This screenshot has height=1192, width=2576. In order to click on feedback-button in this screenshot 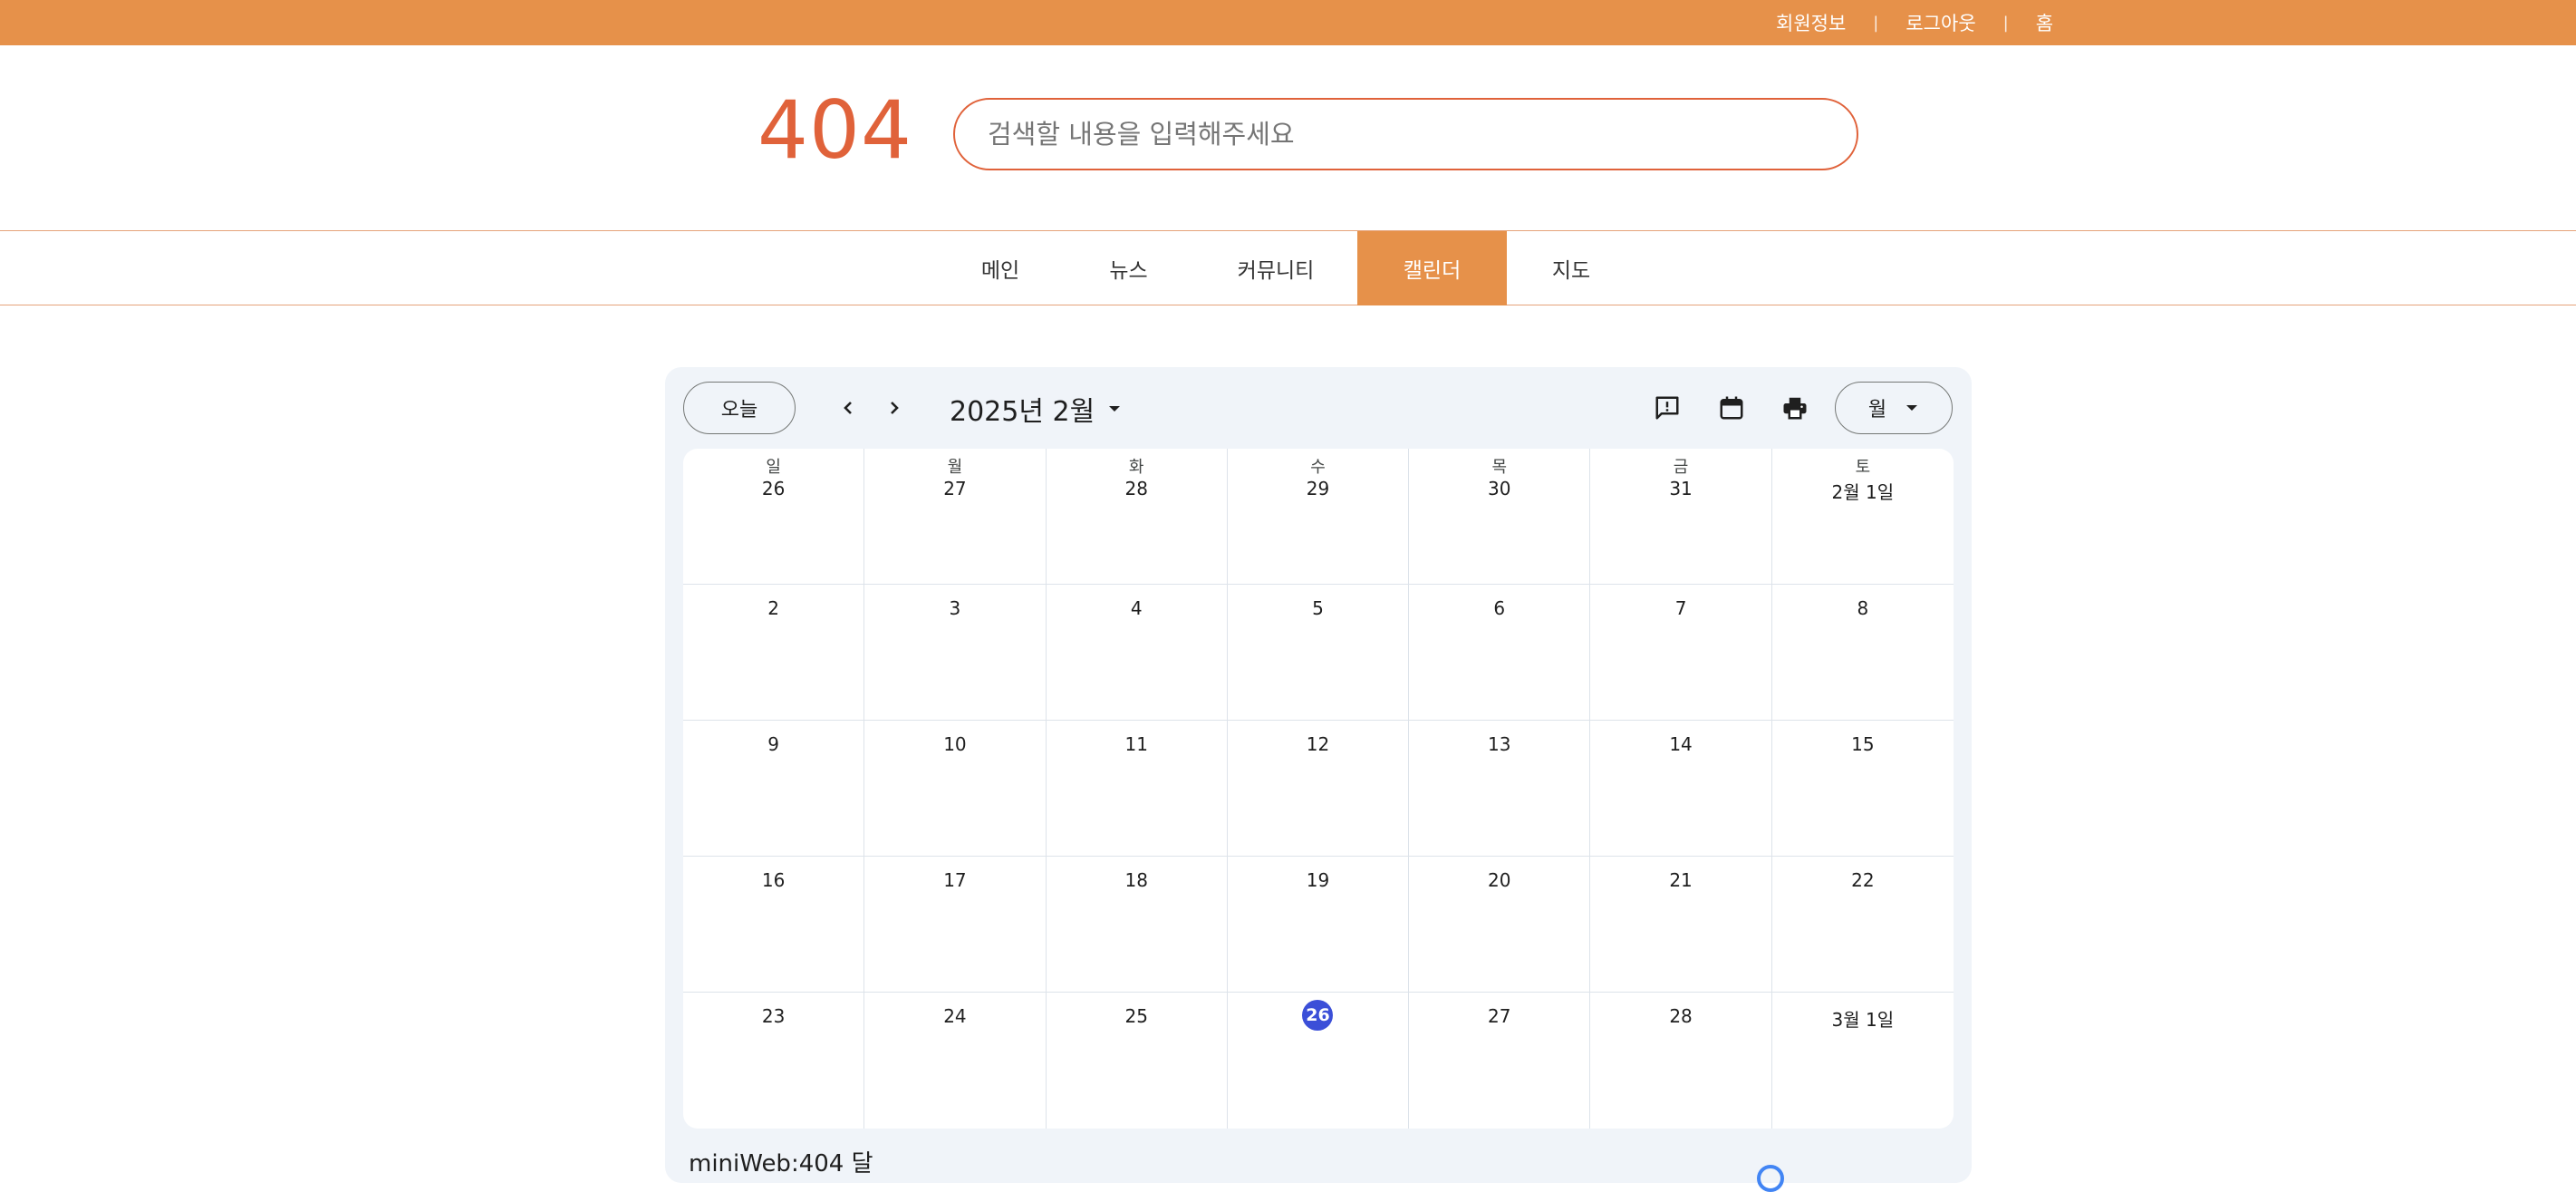, I will do `click(1667, 408)`.